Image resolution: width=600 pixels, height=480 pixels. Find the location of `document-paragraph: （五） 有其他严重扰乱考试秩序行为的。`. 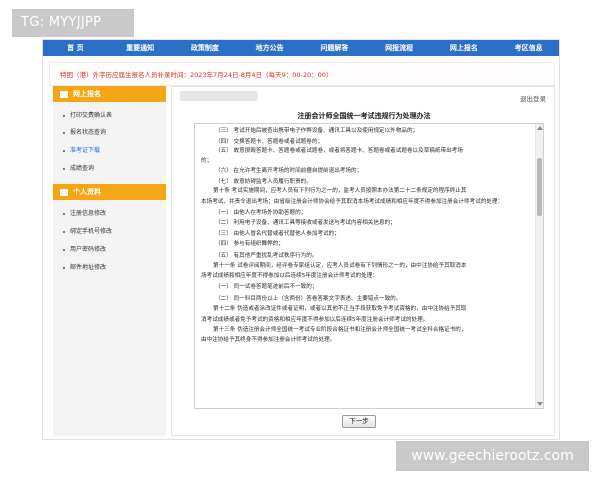

document-paragraph: （五） 有其他严重扰乱考试秩序行为的。 is located at coordinates (266, 255).